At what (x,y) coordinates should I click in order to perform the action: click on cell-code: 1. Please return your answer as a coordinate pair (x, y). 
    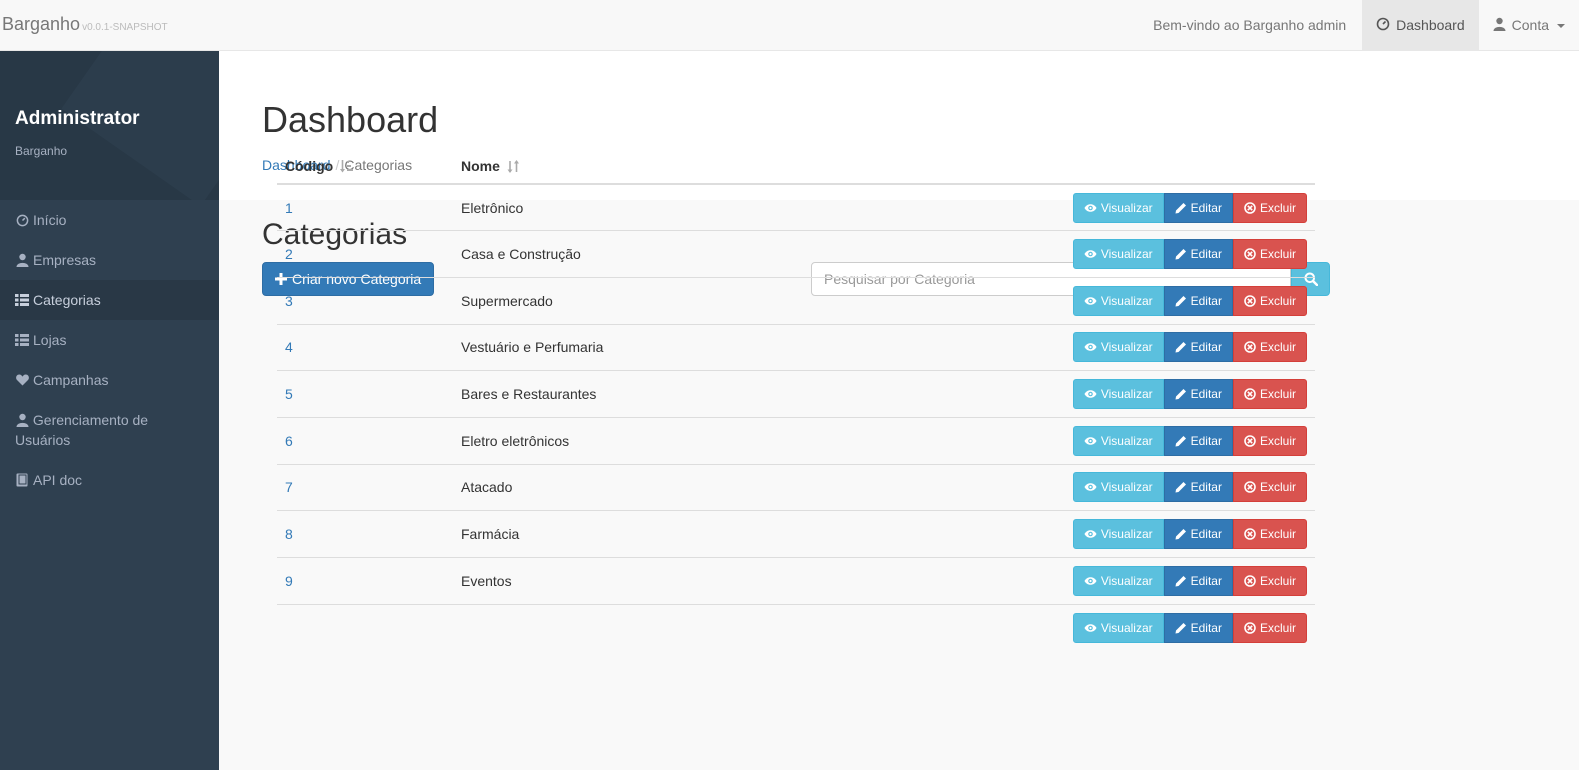
    Looking at the image, I should click on (365, 207).